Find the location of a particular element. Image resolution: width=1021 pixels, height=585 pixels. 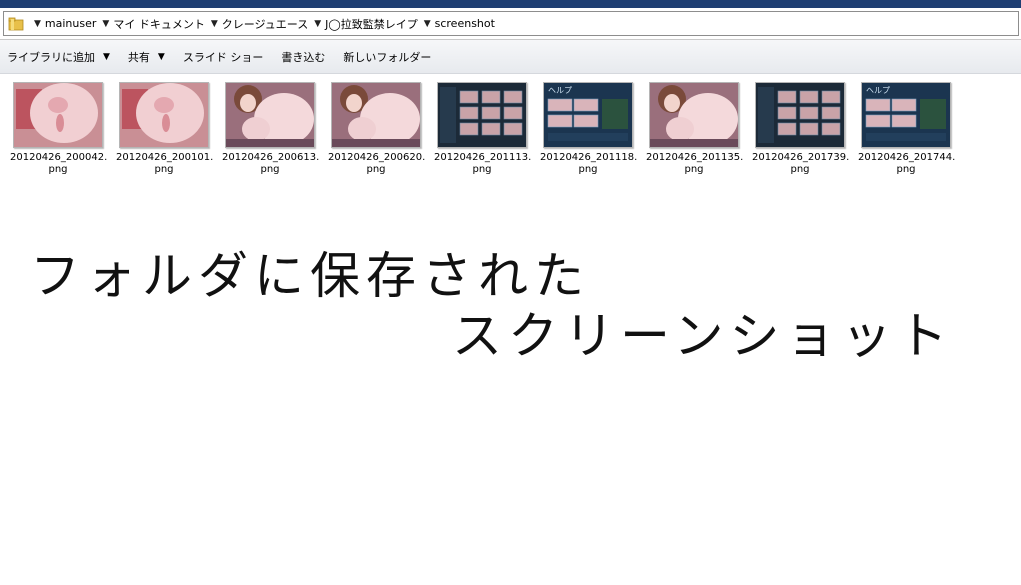

slideshow-label: スライド ショー is located at coordinates (223, 57).